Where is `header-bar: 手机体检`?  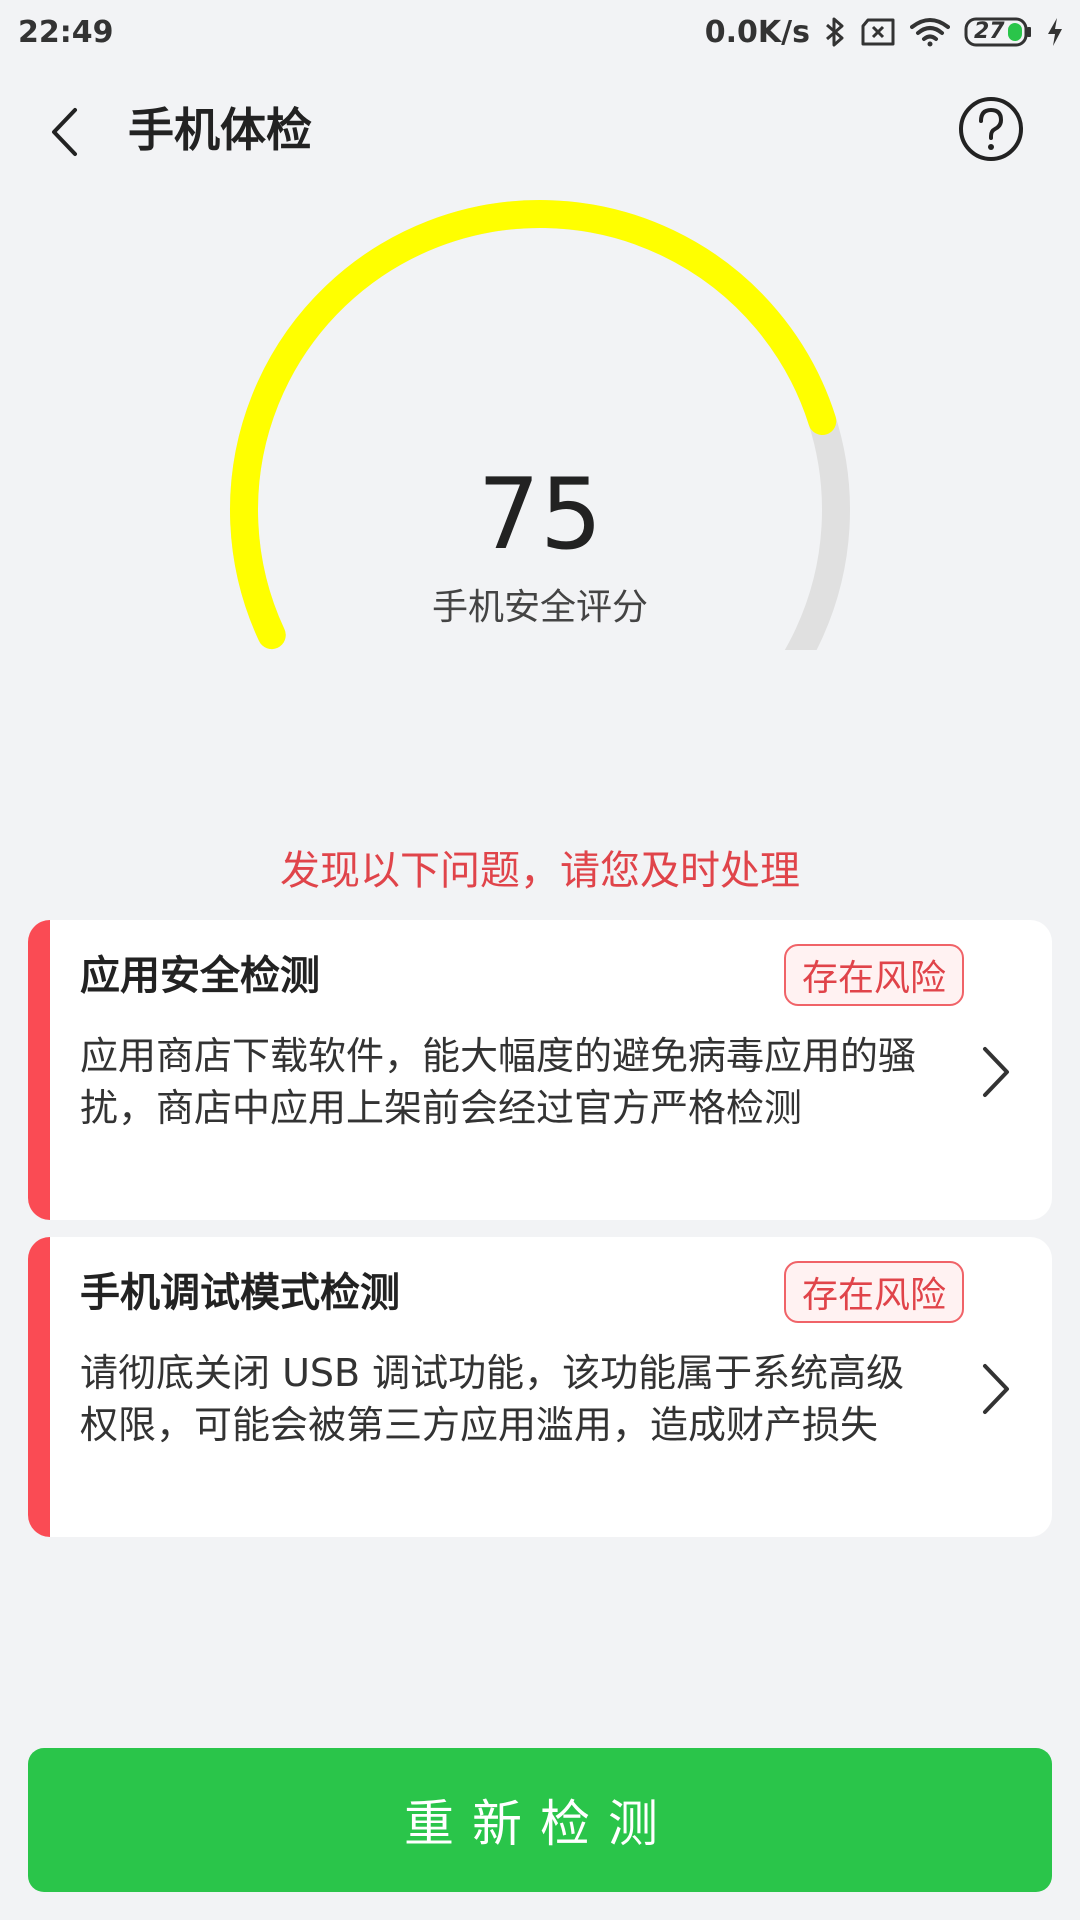
header-bar: 手机体检 is located at coordinates (540, 130).